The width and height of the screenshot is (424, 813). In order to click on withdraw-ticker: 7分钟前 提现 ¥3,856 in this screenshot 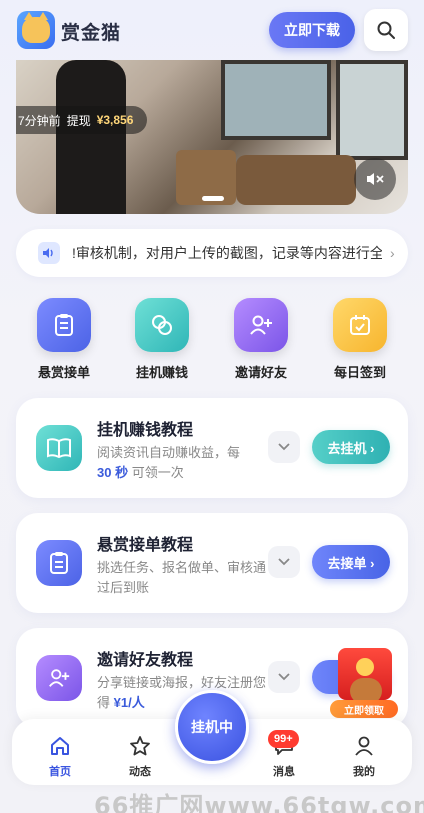, I will do `click(82, 120)`.